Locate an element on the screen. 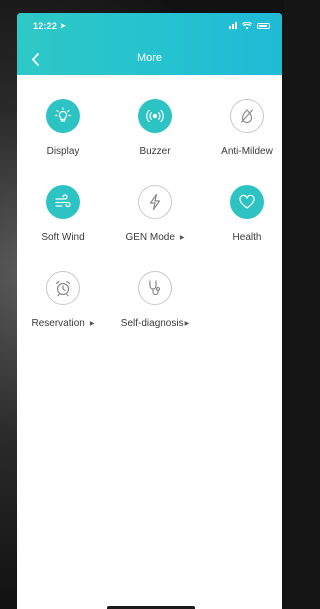  stethoscope-icon is located at coordinates (155, 288).